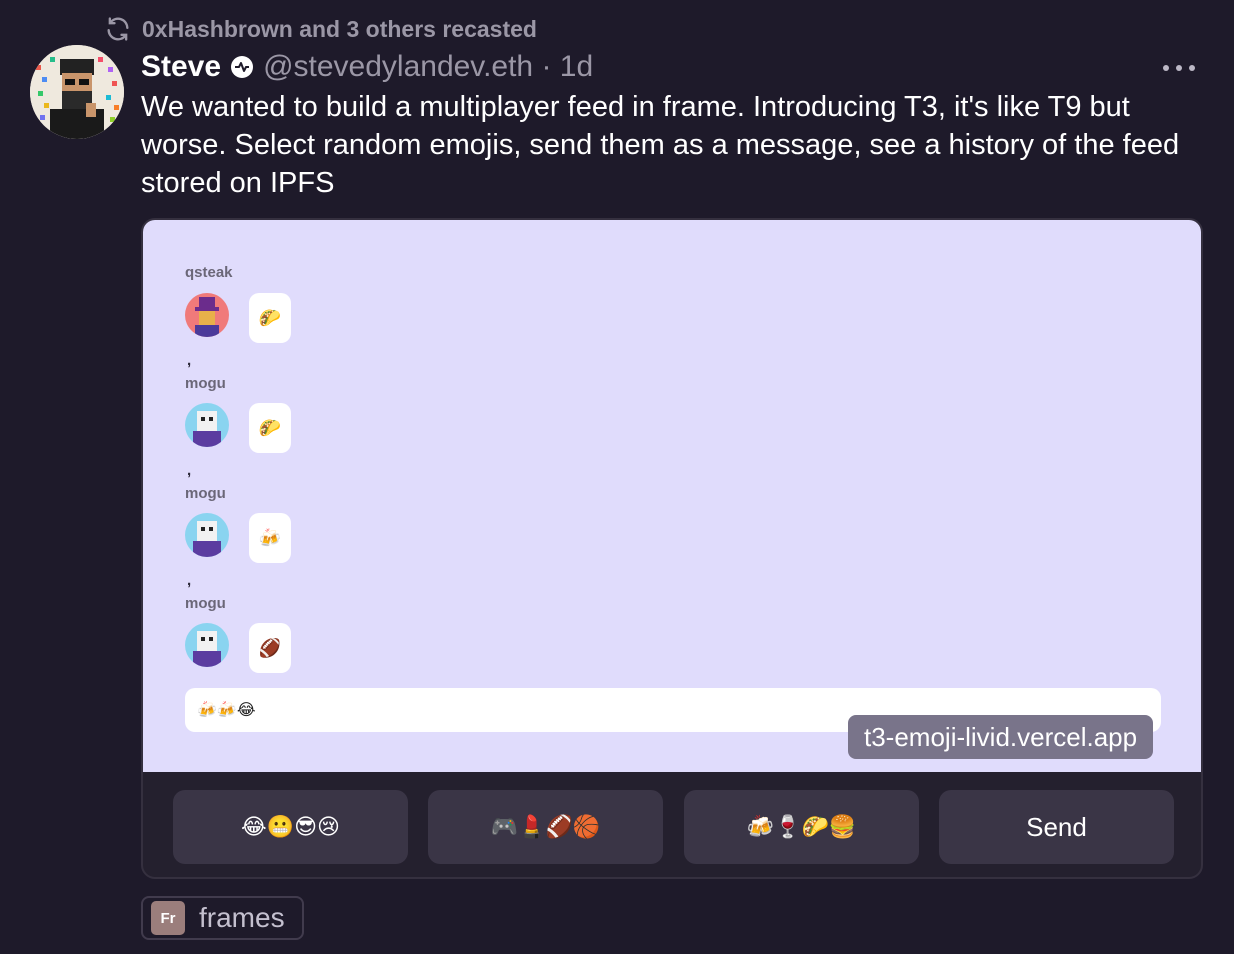 Image resolution: width=1234 pixels, height=954 pixels. What do you see at coordinates (1183, 68) in the screenshot?
I see `more-options-icon` at bounding box center [1183, 68].